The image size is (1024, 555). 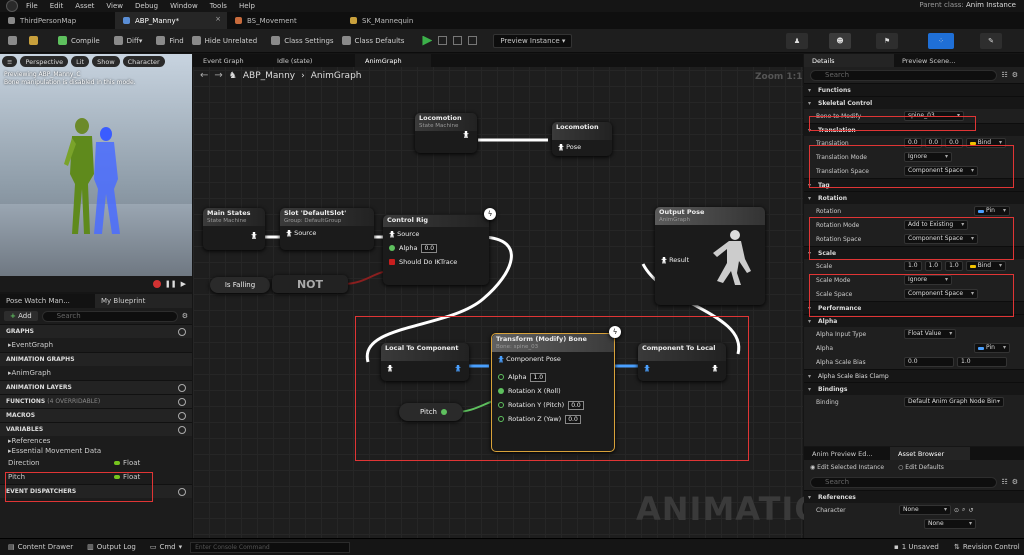 I want to click on character-button: Character, so click(x=143, y=61).